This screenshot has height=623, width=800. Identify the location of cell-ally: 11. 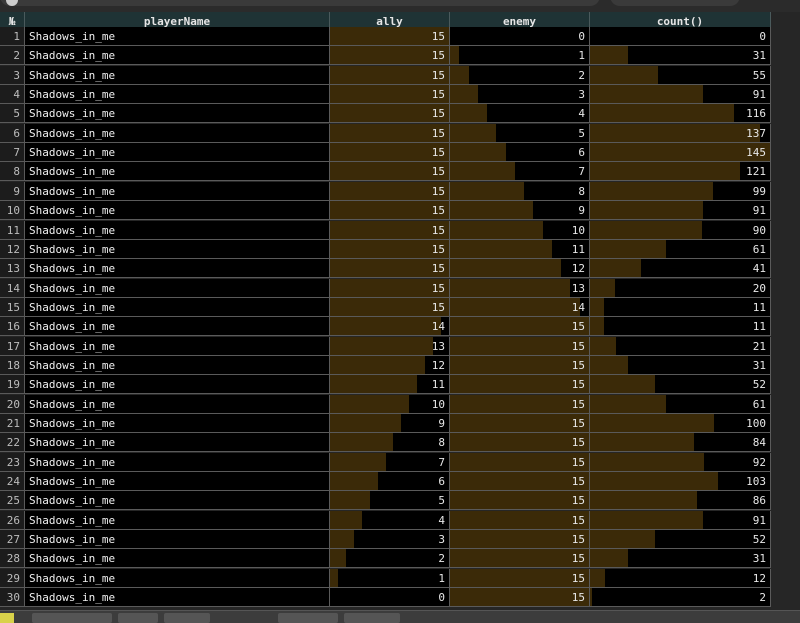
(390, 385).